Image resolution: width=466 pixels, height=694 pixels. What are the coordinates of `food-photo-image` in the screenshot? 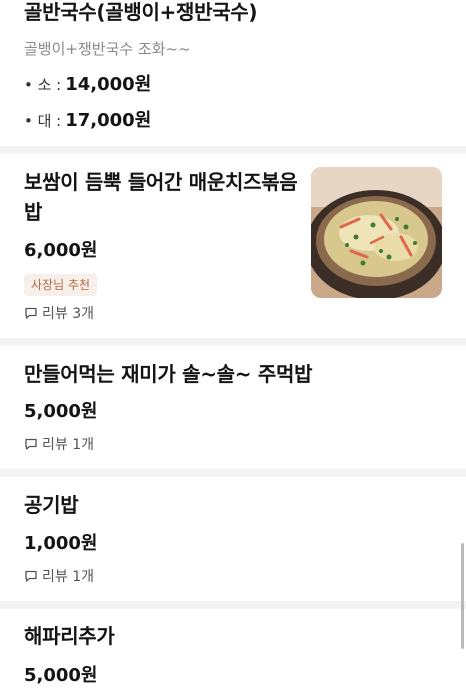 It's located at (376, 232).